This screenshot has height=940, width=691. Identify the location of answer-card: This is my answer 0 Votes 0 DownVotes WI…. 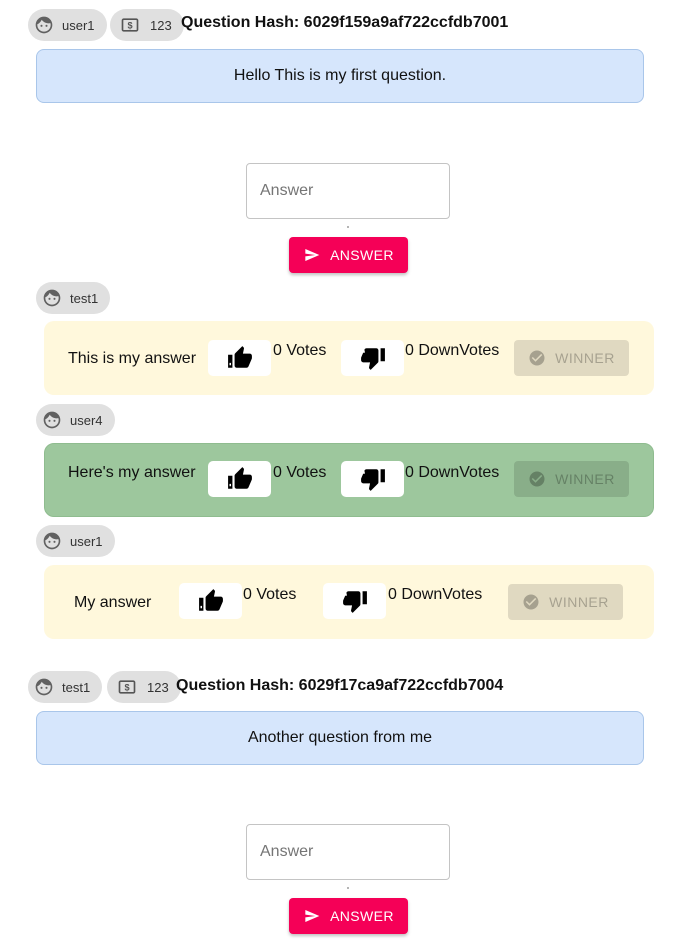
(349, 358).